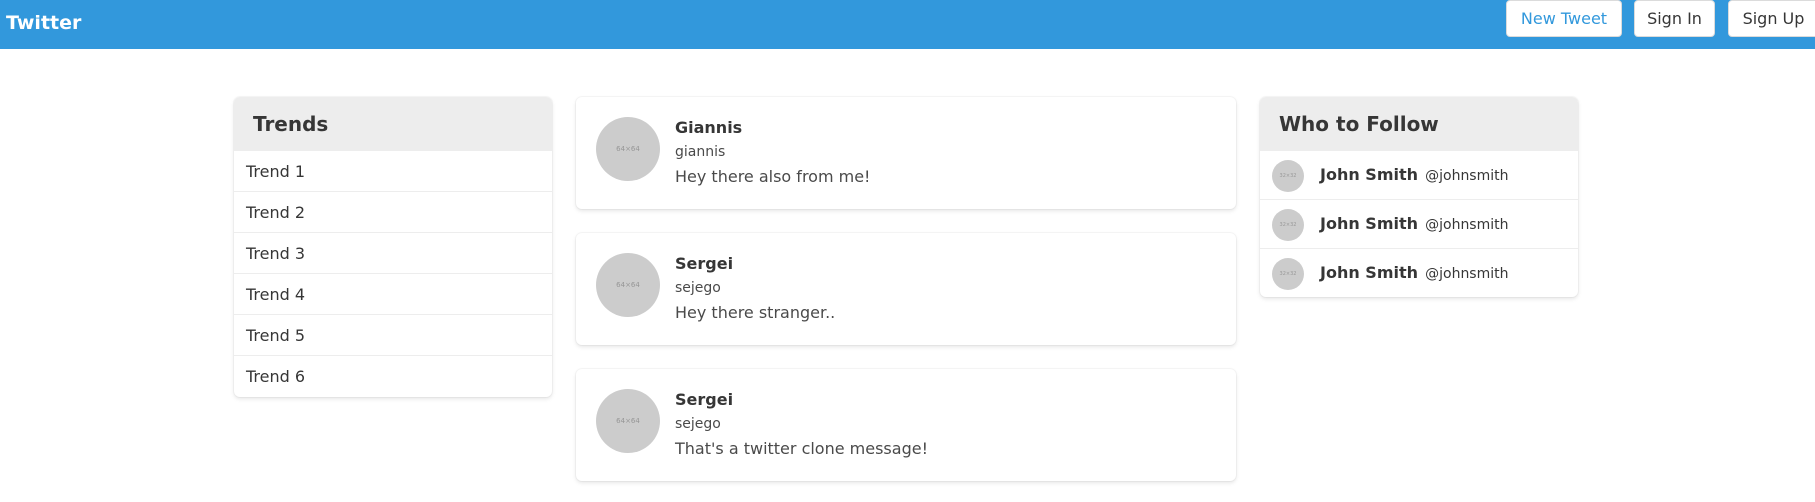 The image size is (1815, 502). Describe the element at coordinates (1564, 18) in the screenshot. I see `new-tweet-button: New Tweet` at that location.